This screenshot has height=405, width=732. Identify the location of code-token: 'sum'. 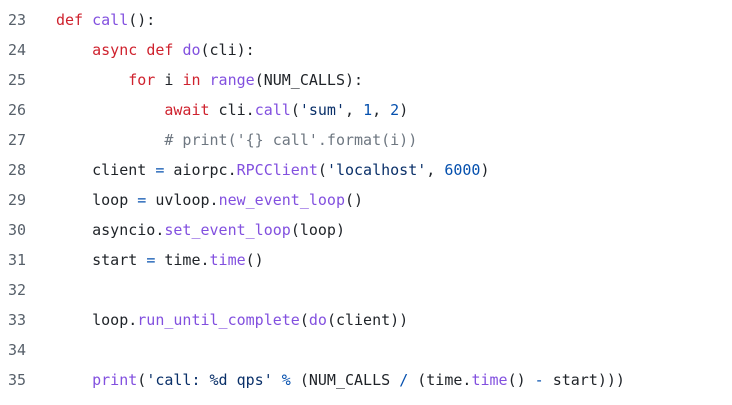
(322, 110).